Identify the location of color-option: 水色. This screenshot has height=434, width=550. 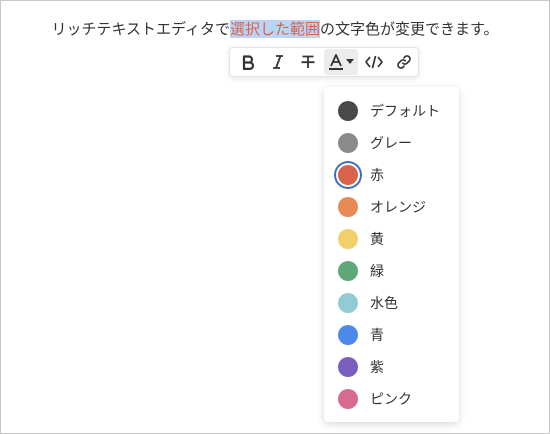
(391, 303).